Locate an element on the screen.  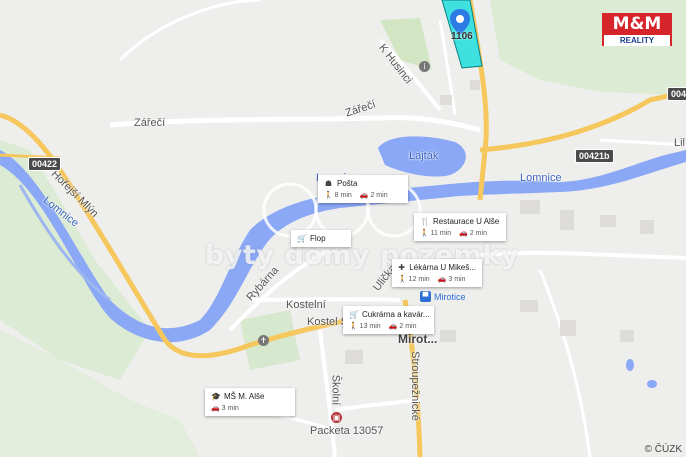
brand-logo: M&M REALITY is located at coordinates (637, 29).